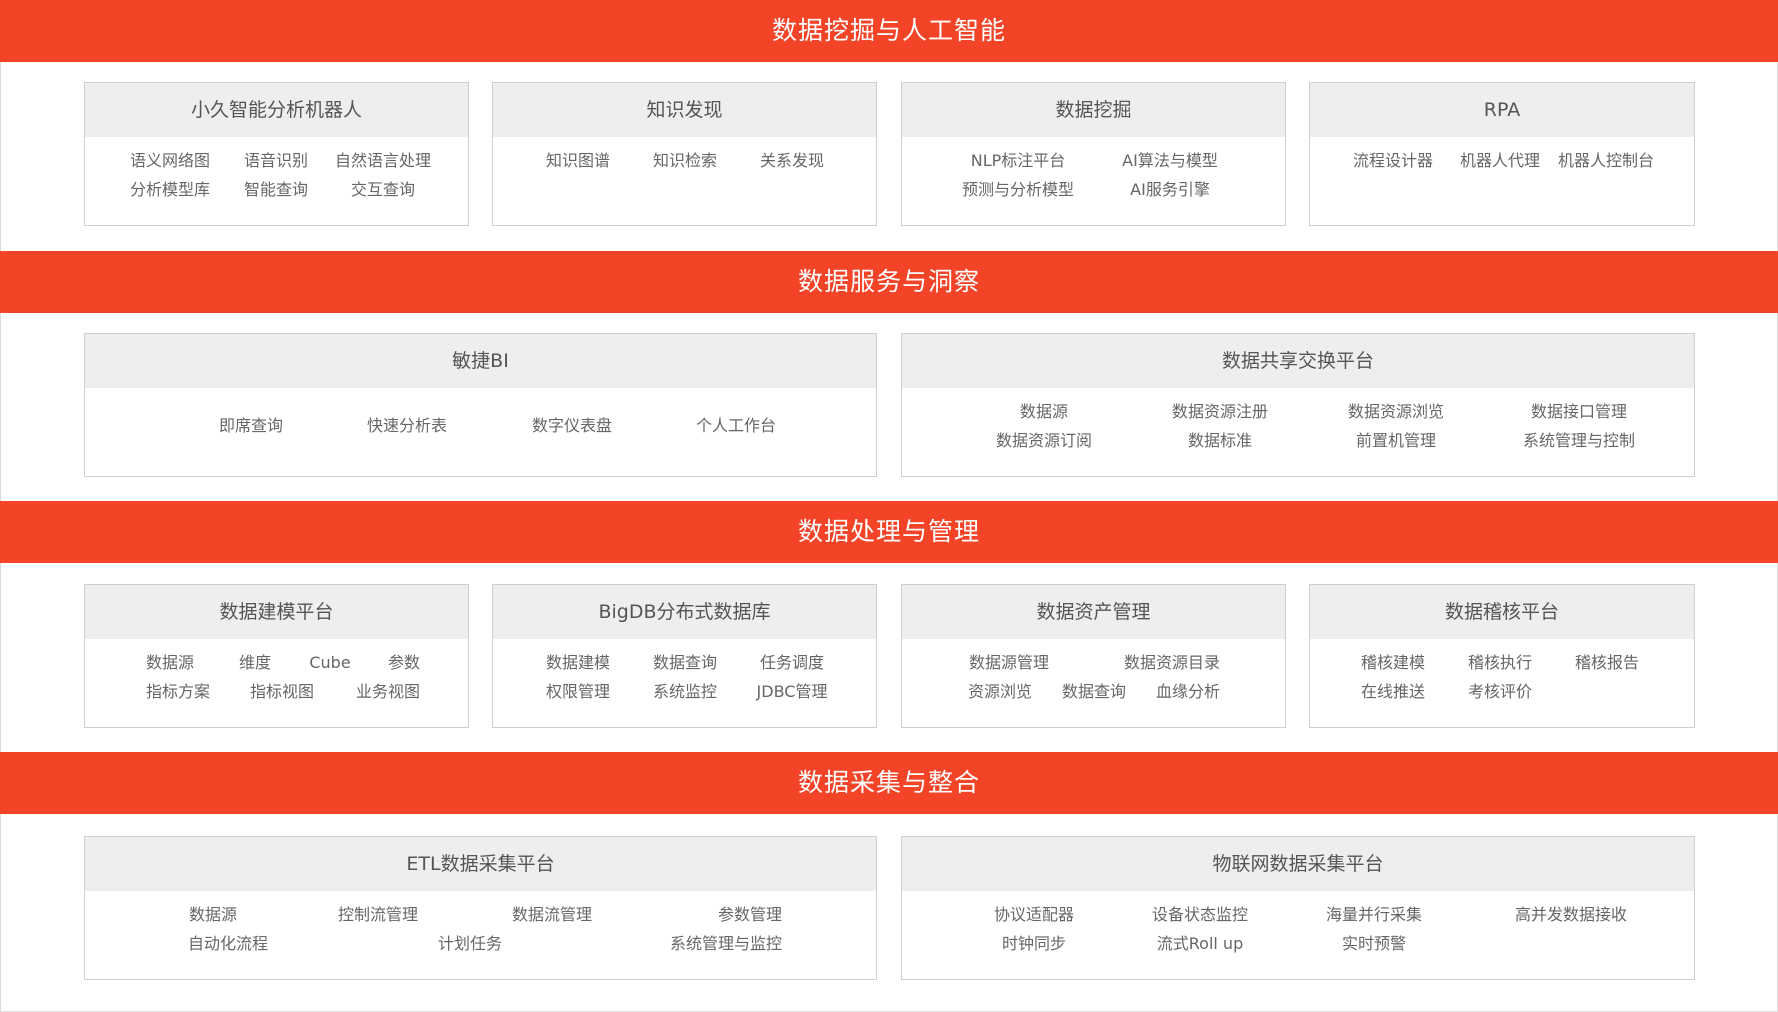 This screenshot has width=1778, height=1012. Describe the element at coordinates (1034, 914) in the screenshot. I see `box-item: 协议适配器` at that location.